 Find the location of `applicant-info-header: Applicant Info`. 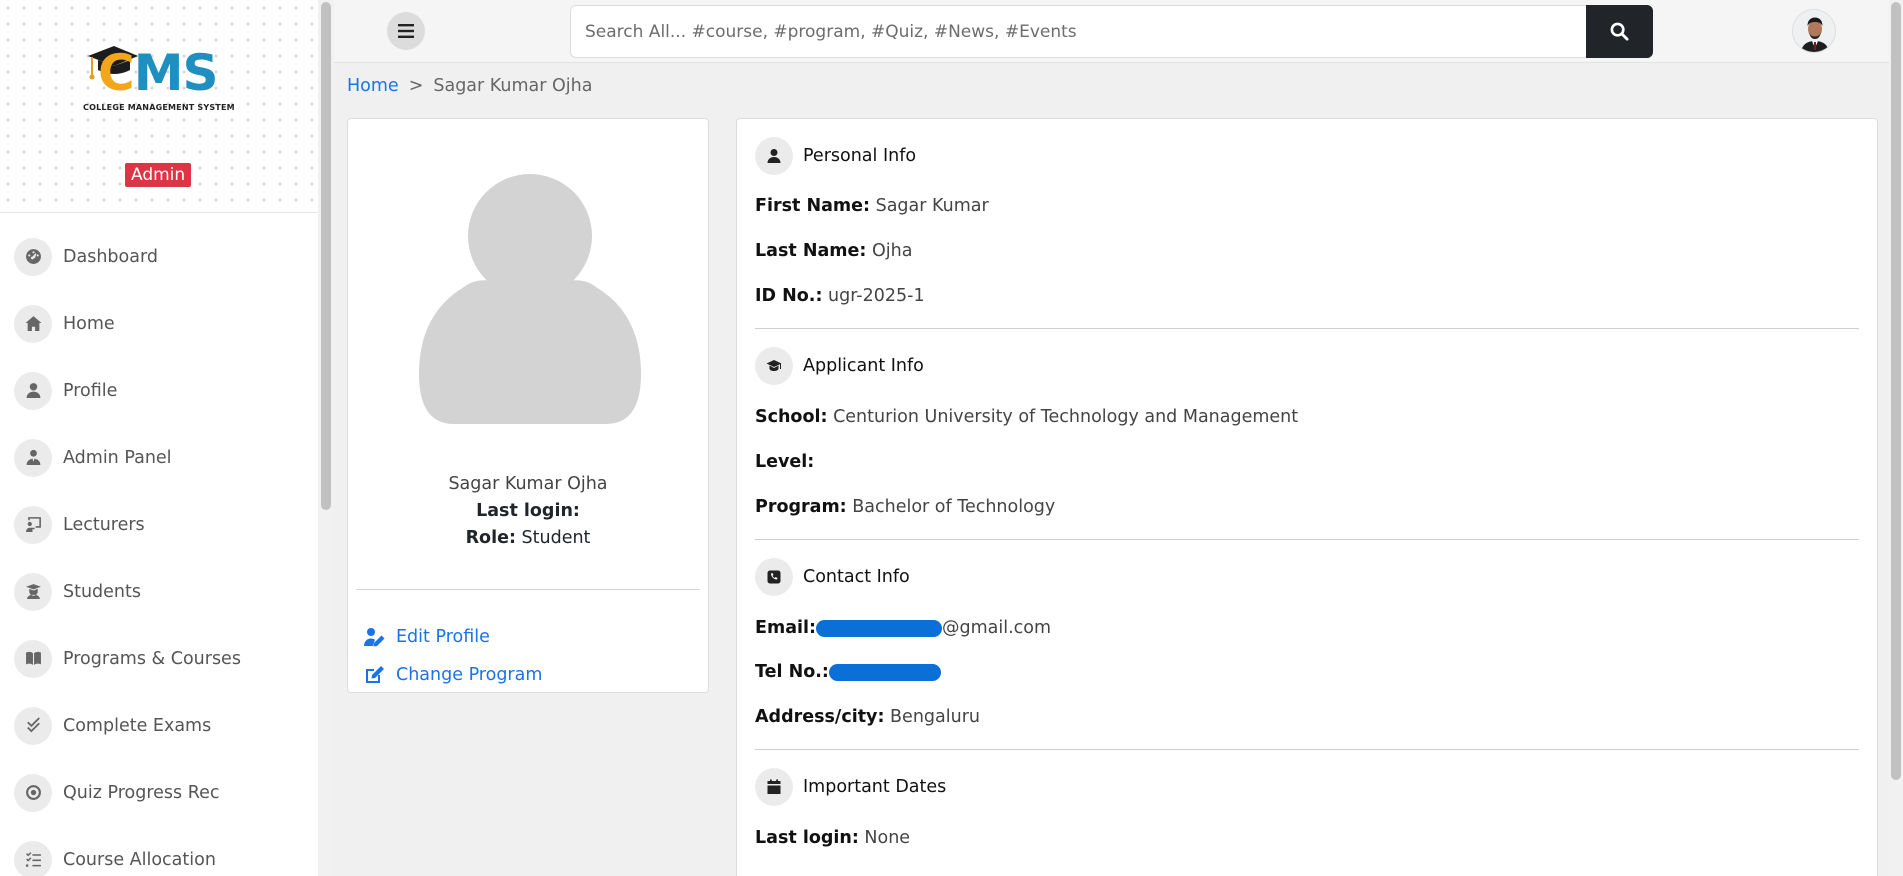

applicant-info-header: Applicant Info is located at coordinates (839, 366).